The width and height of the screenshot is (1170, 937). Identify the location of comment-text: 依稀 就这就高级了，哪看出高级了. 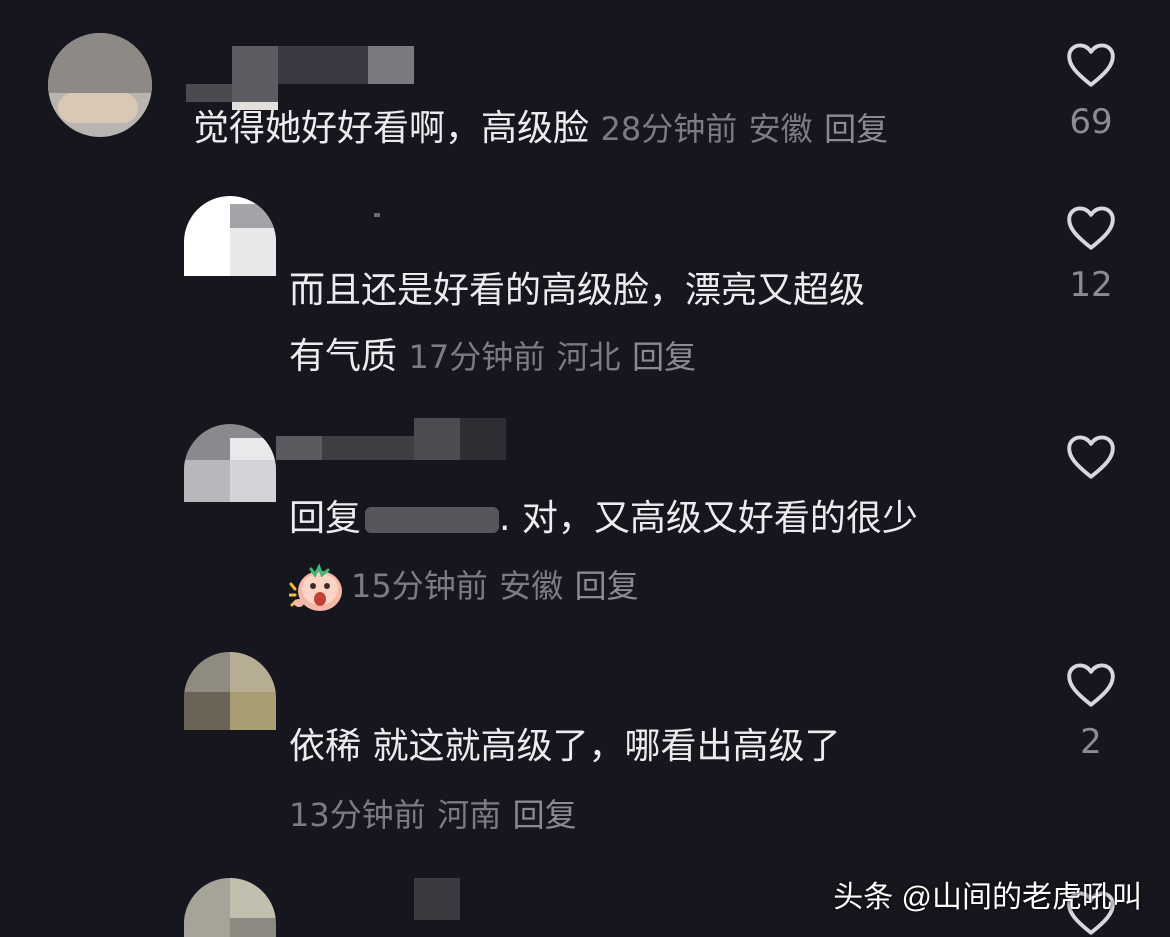
(565, 746).